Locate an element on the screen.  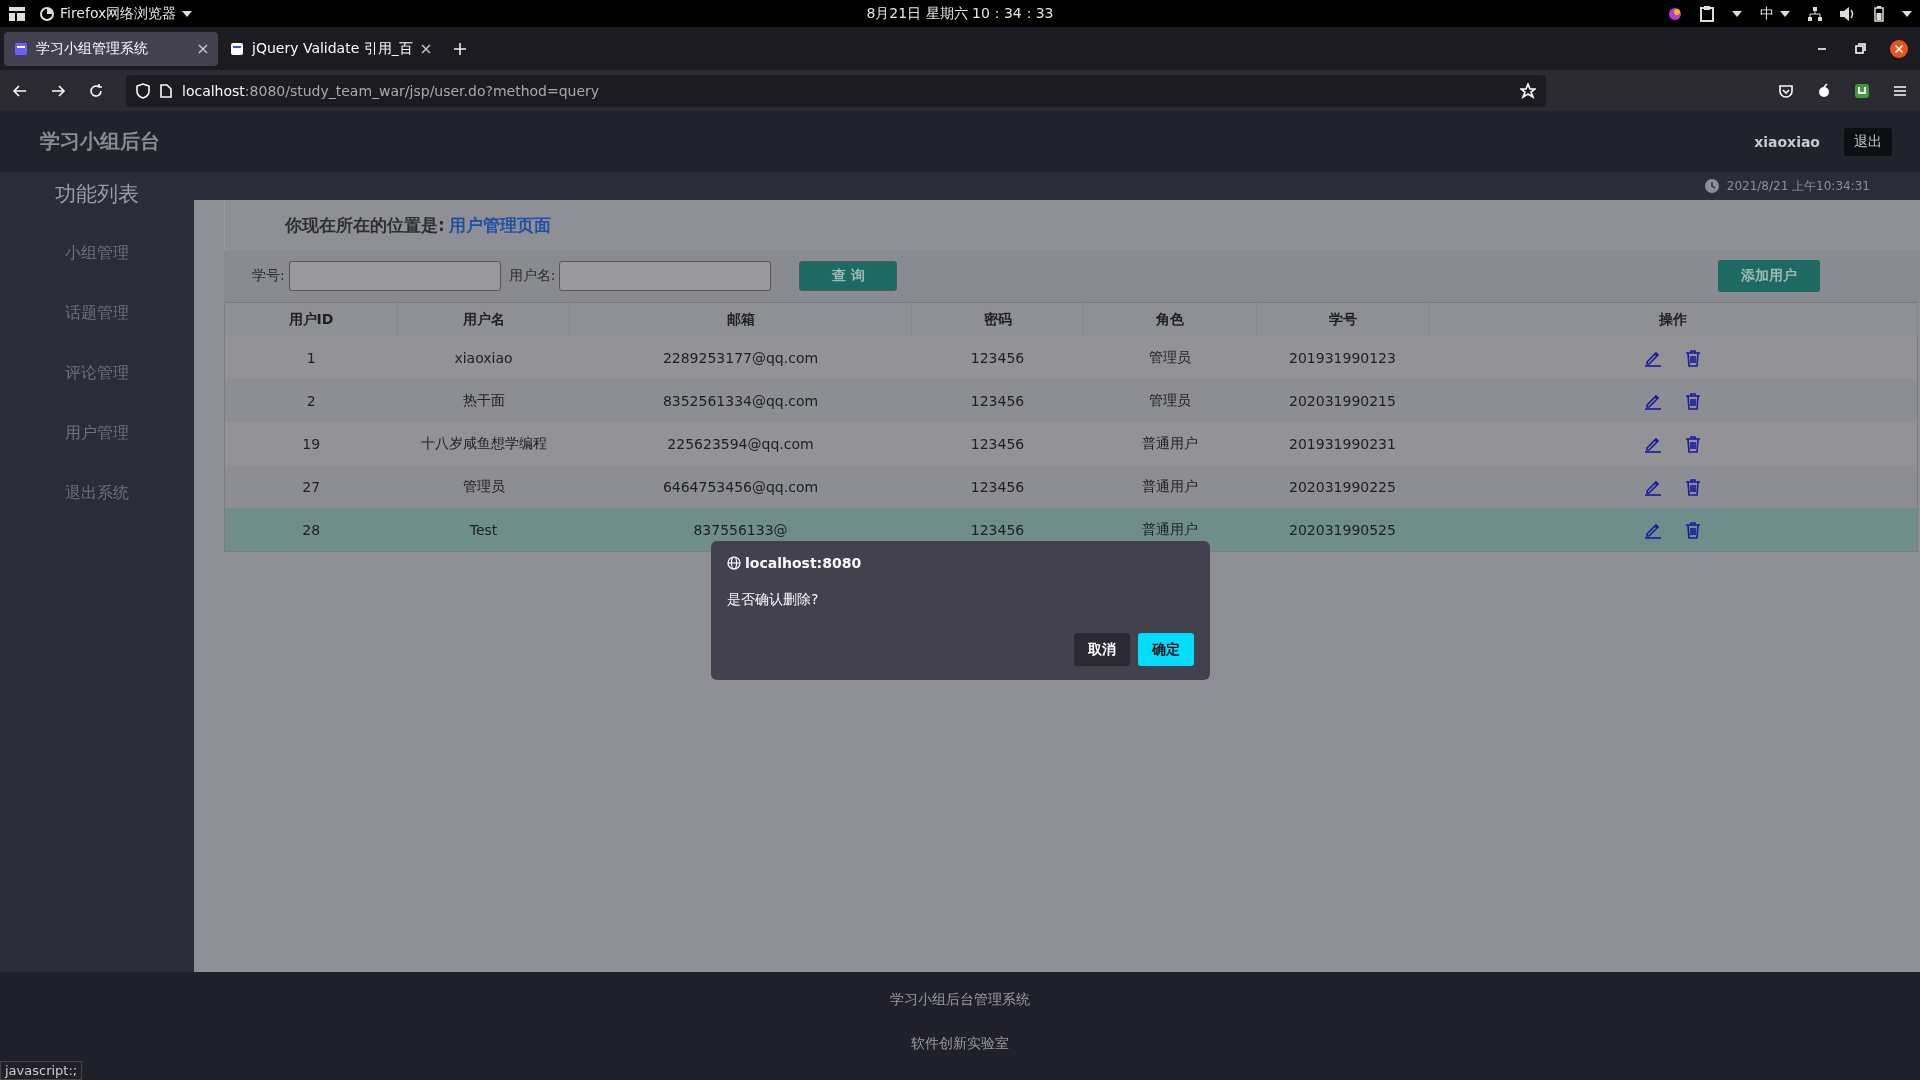
bookmark-star-icon is located at coordinates (1528, 90).